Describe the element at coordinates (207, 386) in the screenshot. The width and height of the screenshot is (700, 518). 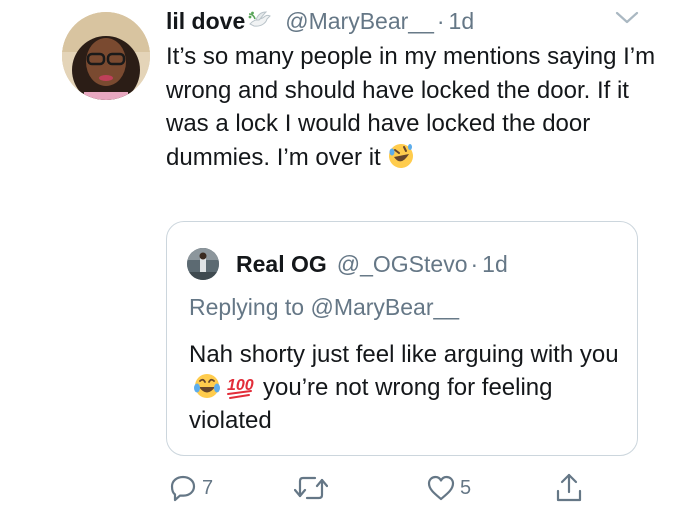
I see `tears-of-joy-emoji-icon` at that location.